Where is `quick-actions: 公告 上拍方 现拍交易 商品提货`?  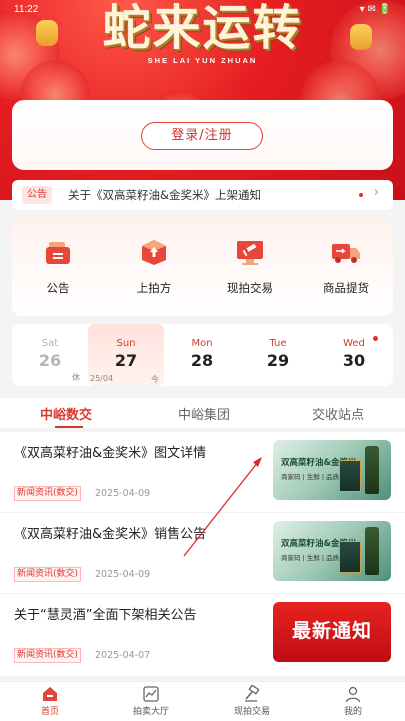 quick-actions: 公告 上拍方 现拍交易 商品提货 is located at coordinates (202, 267).